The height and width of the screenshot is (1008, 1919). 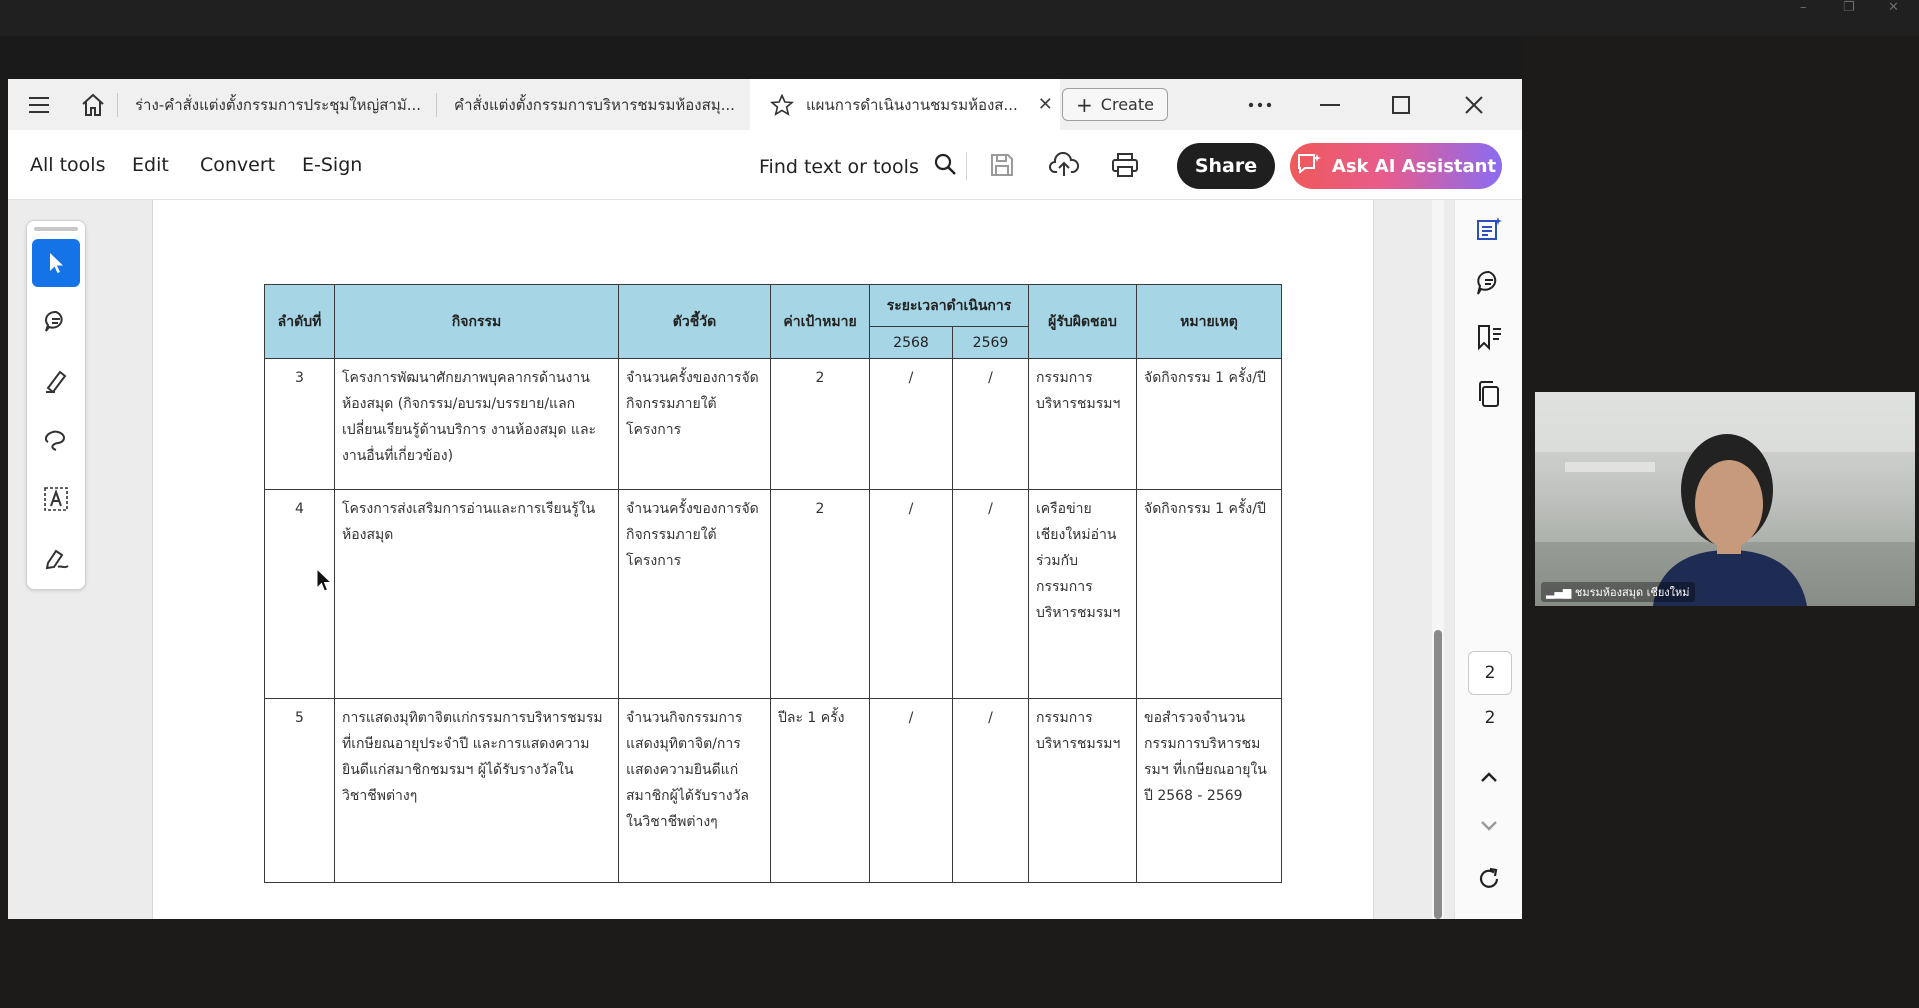 What do you see at coordinates (1559, 592) in the screenshot?
I see `signal-bars-icon: ▂▄▆` at bounding box center [1559, 592].